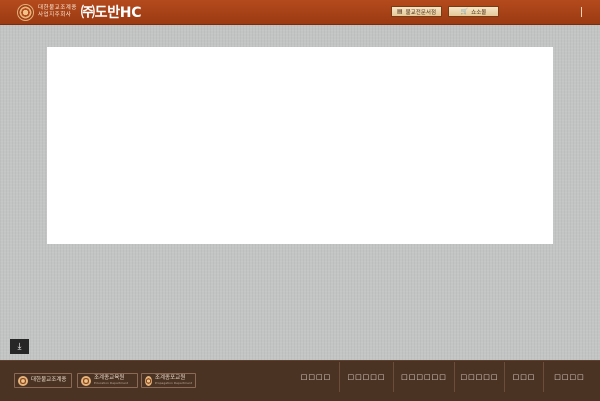 The width and height of the screenshot is (600, 401). I want to click on footer-logo-subtitle: Education Department, so click(111, 382).